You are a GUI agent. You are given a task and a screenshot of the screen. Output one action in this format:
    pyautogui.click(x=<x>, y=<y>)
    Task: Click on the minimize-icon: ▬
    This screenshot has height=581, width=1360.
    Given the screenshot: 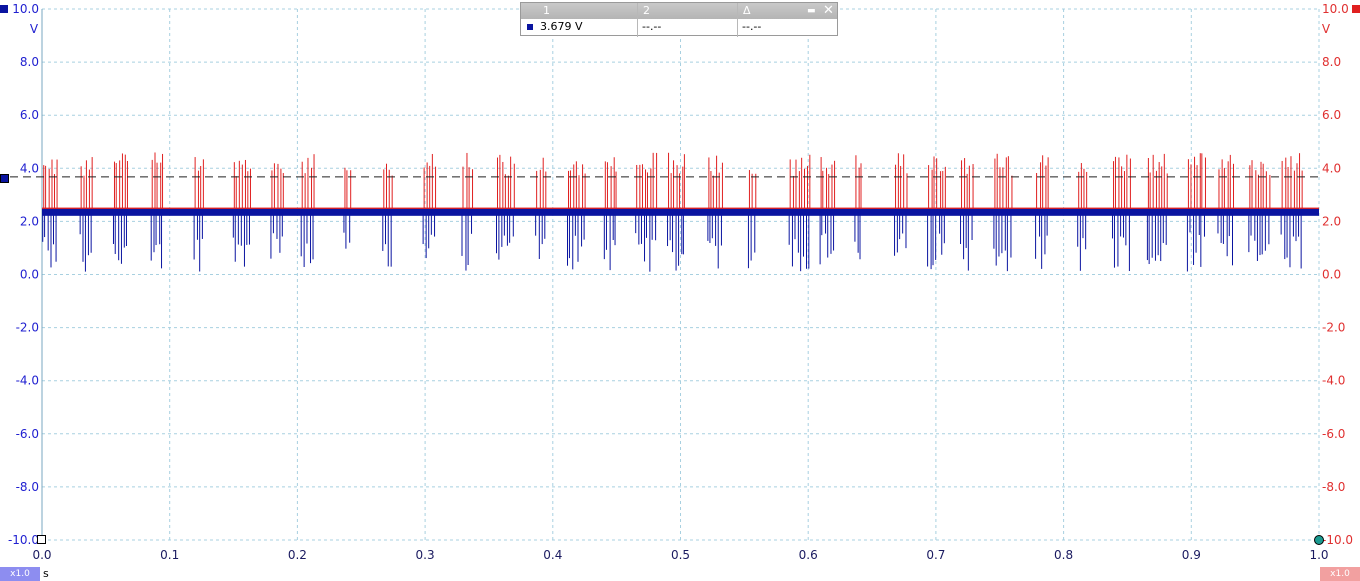 What is the action you would take?
    pyautogui.click(x=811, y=11)
    